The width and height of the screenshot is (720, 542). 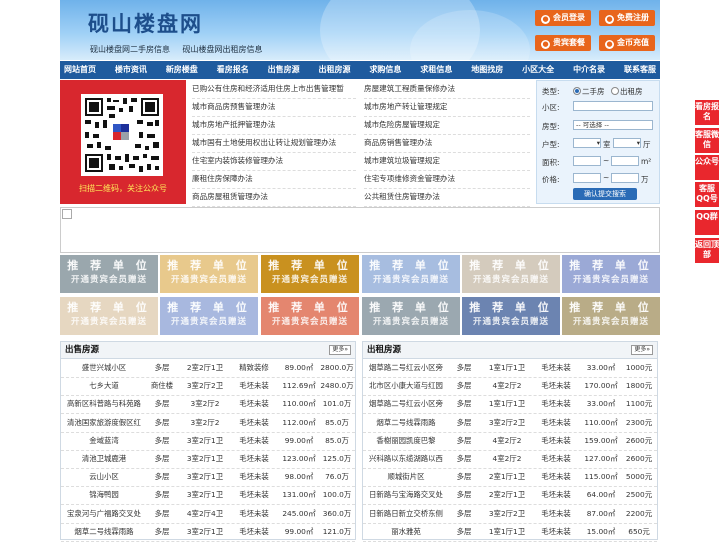 What do you see at coordinates (507, 440) in the screenshot?
I see `listing-layout: 4室2厅2` at bounding box center [507, 440].